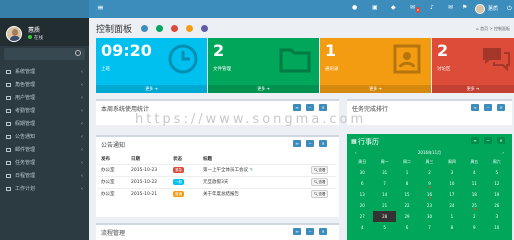 The width and height of the screenshot is (514, 240). I want to click on search-icon, so click(78, 53).